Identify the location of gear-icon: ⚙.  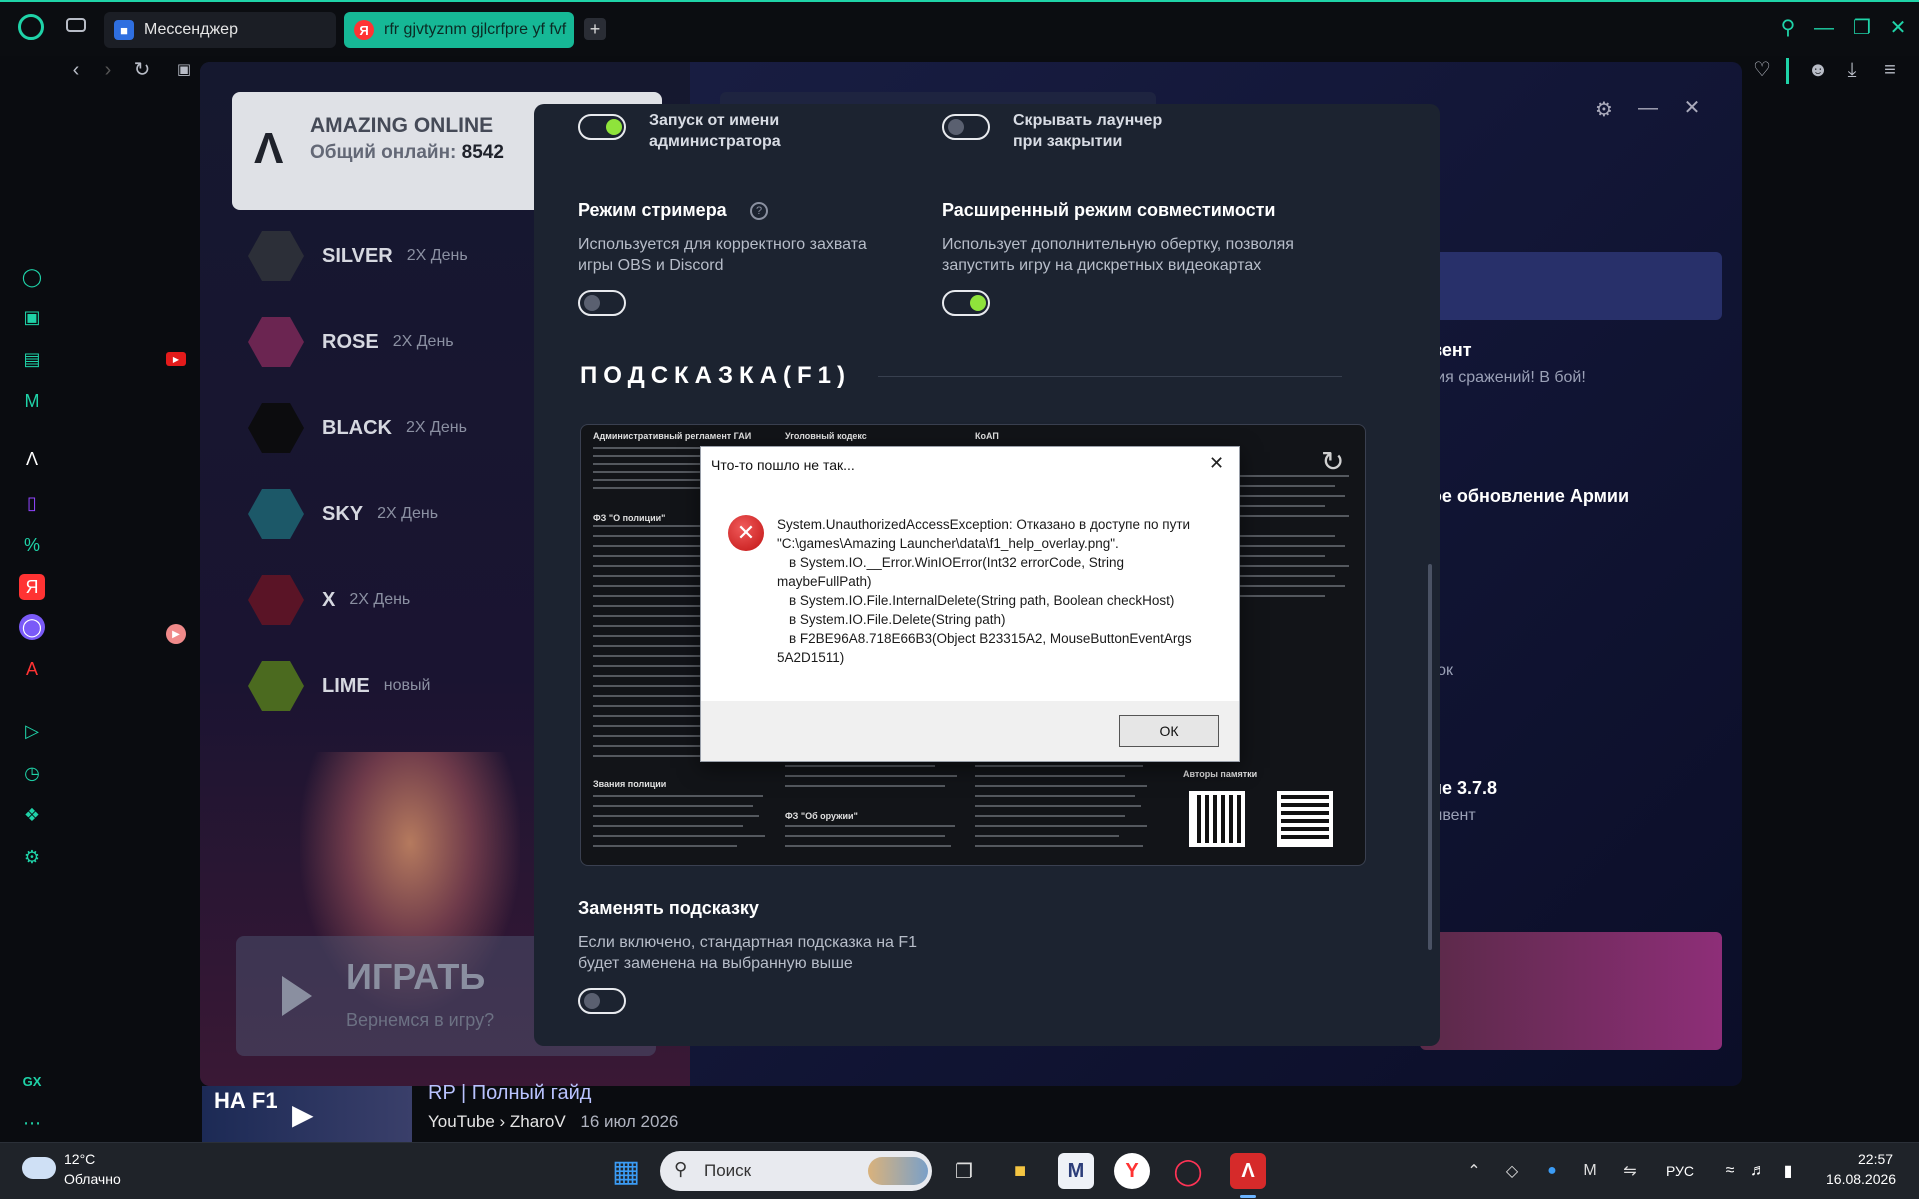
(1604, 110).